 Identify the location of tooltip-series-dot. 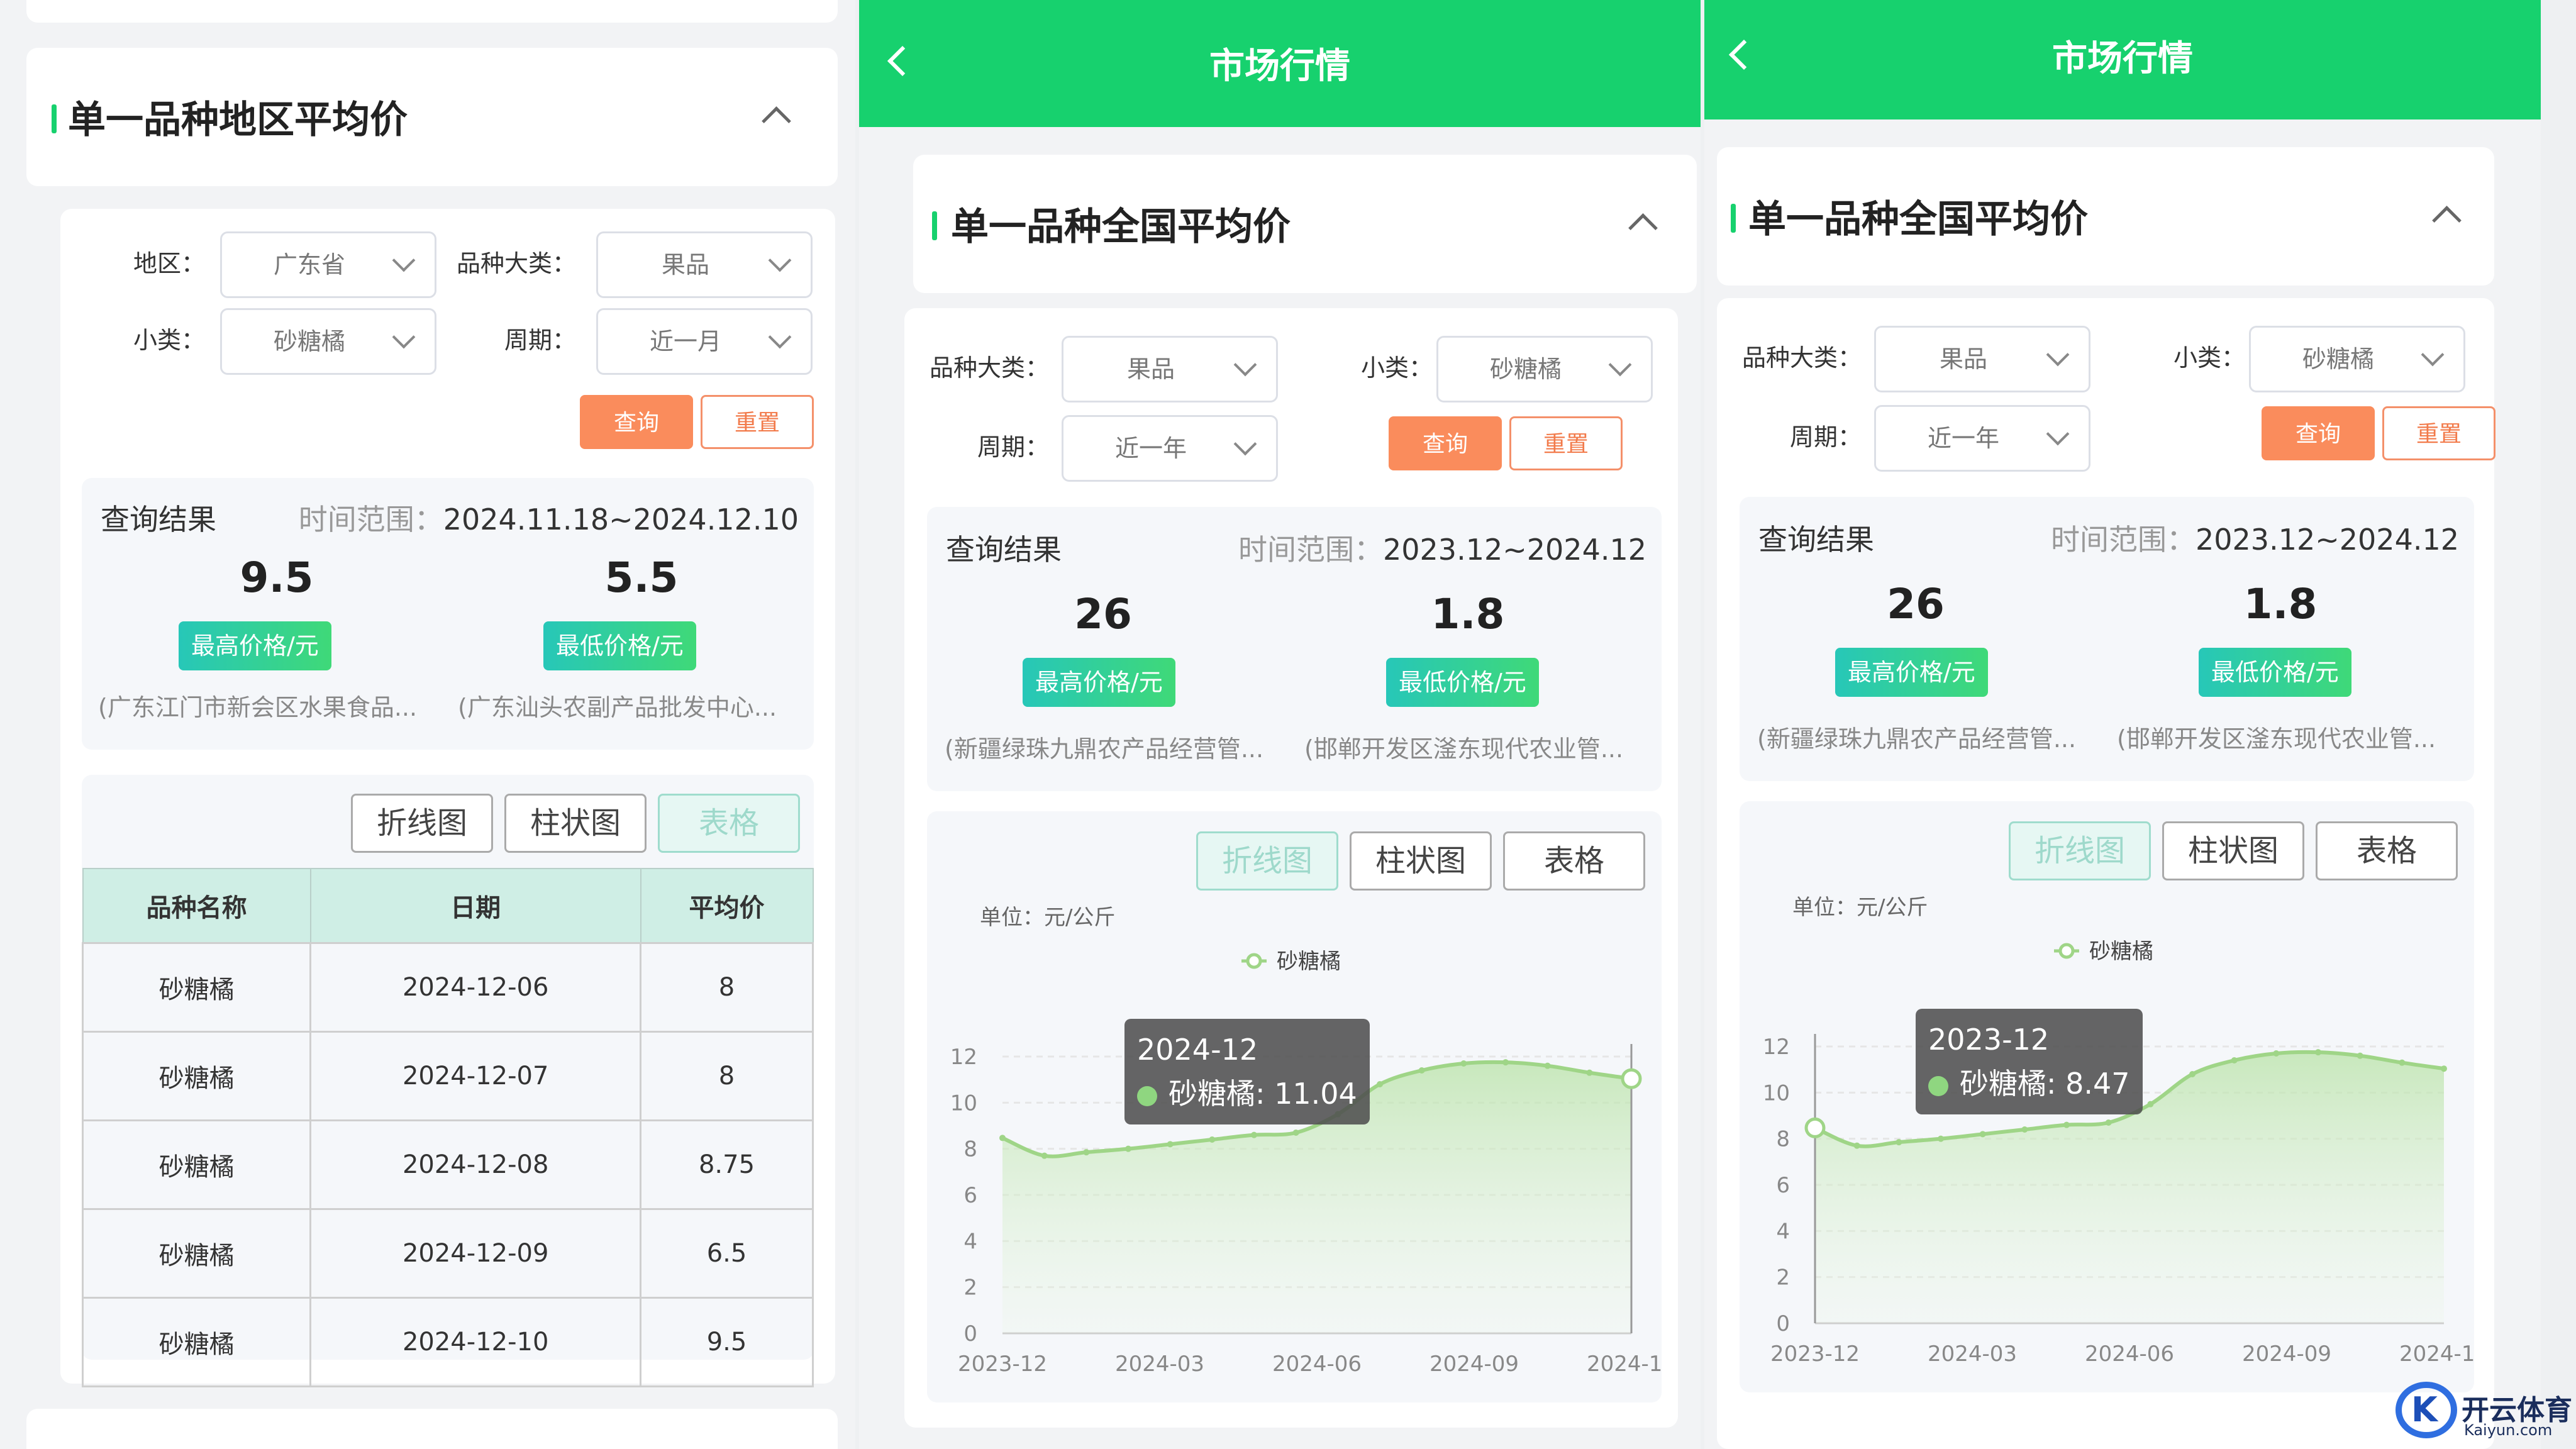
(1938, 1085).